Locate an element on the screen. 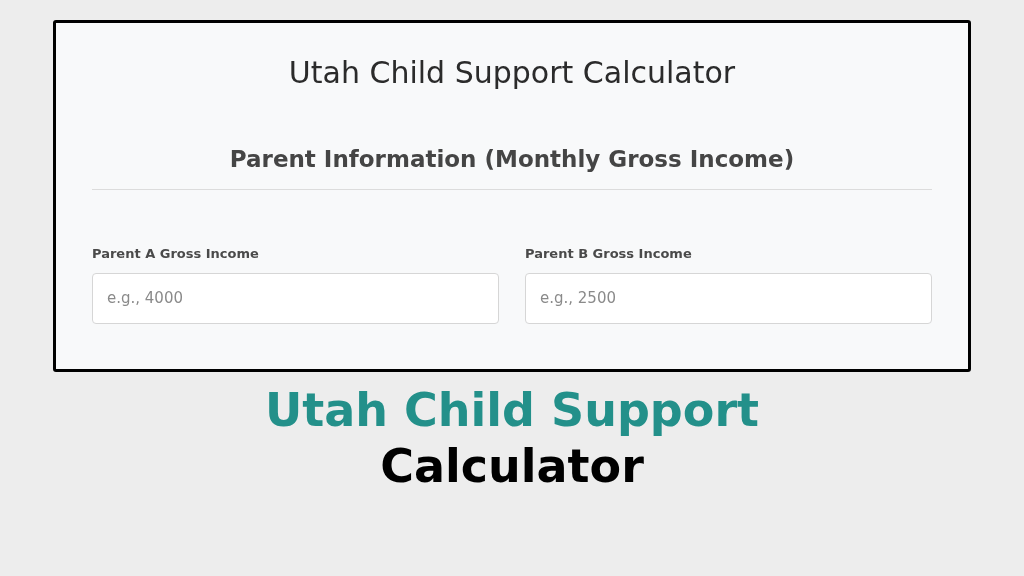 The height and width of the screenshot is (576, 1024). headline-first-line: Utah Child Support is located at coordinates (512, 410).